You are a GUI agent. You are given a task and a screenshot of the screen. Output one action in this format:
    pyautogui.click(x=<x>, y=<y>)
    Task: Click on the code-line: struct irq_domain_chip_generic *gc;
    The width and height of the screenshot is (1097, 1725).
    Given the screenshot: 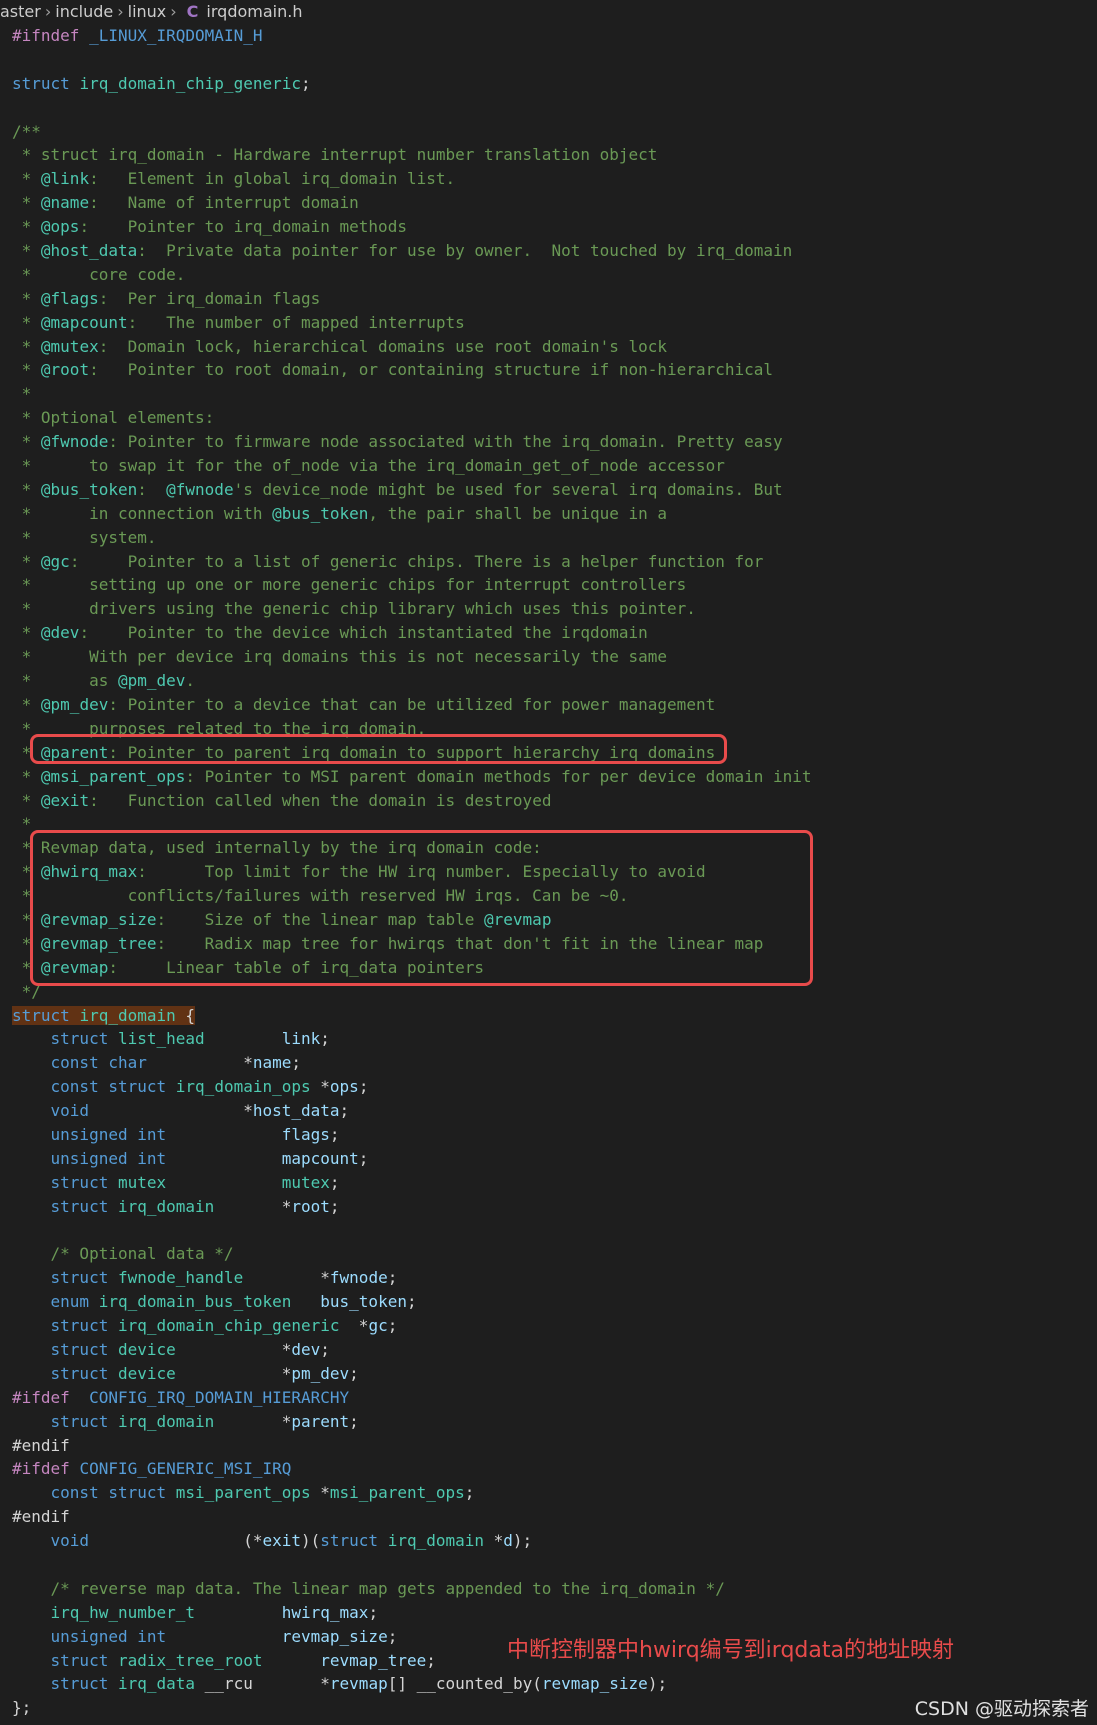 What is the action you would take?
    pyautogui.click(x=412, y=1326)
    